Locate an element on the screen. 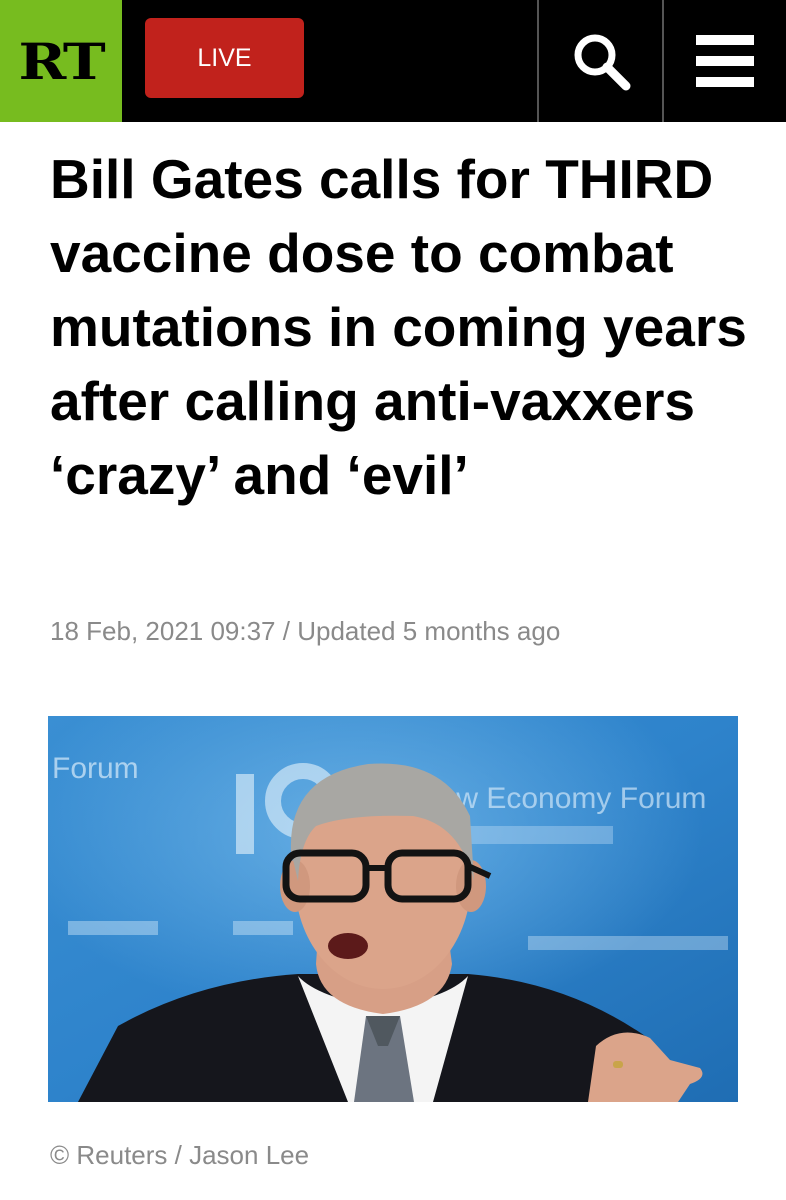 This screenshot has width=786, height=1200. menu-icon is located at coordinates (725, 61).